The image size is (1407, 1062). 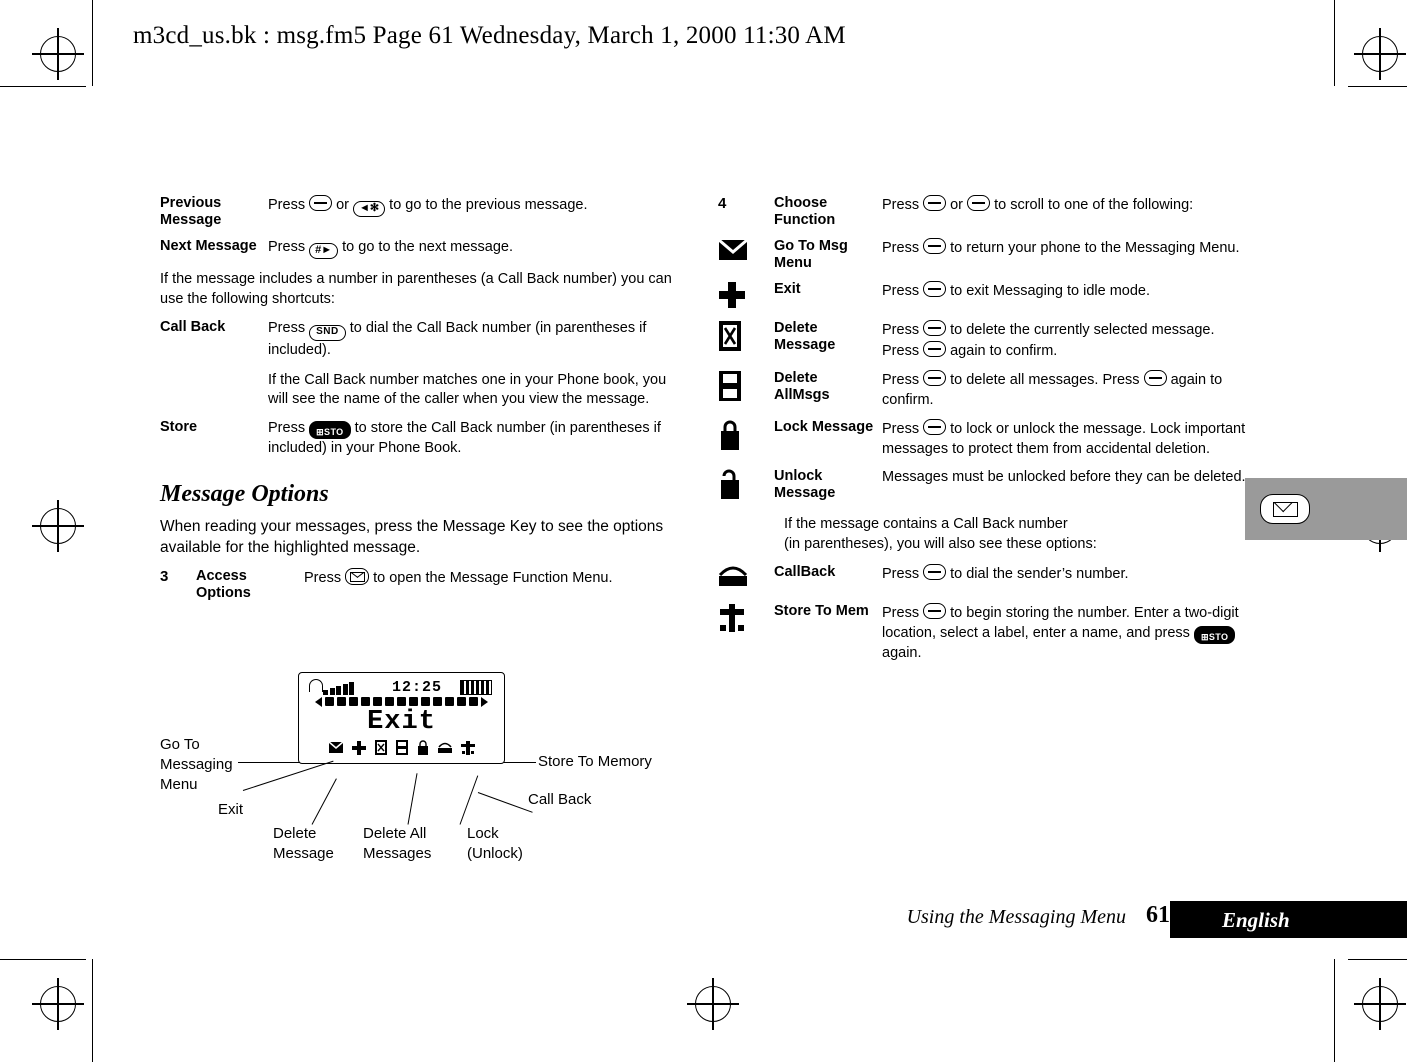 I want to click on term-store-to-mem: Store To Mem, so click(x=821, y=611).